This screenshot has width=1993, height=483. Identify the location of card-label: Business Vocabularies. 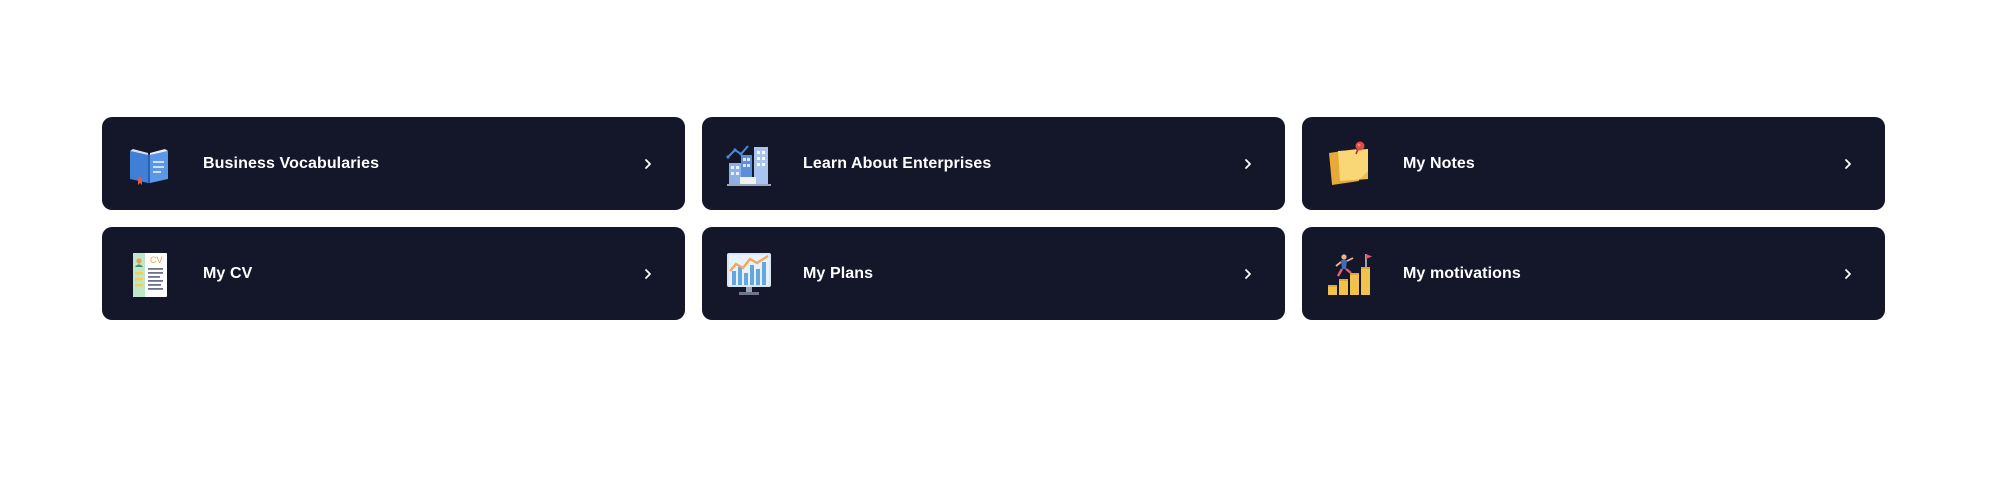
(291, 163).